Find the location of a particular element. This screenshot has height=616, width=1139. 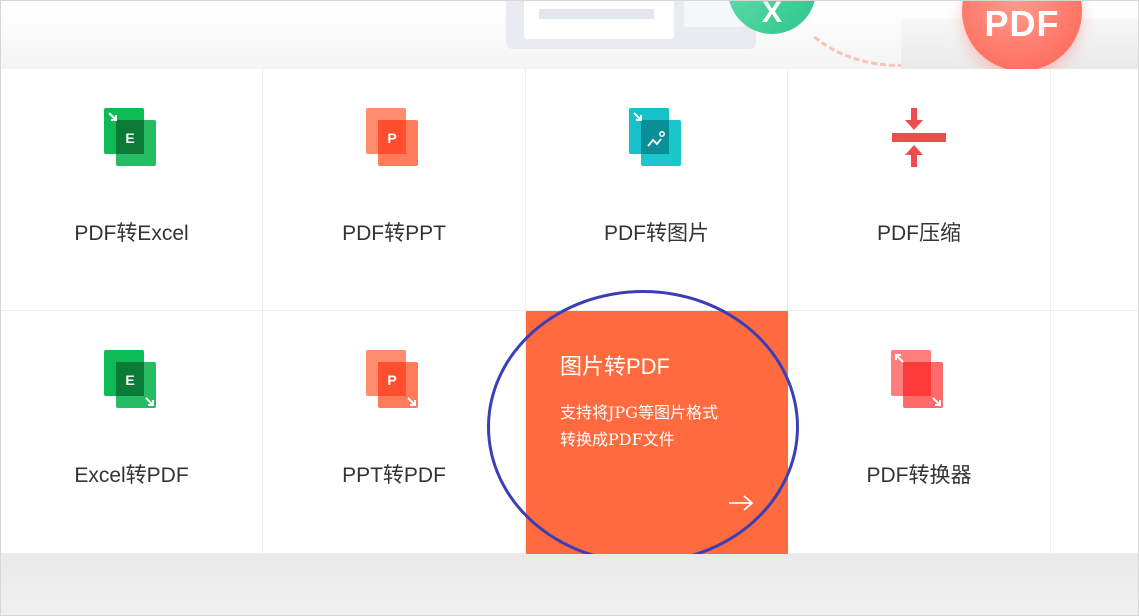

image-doc-icon is located at coordinates (654, 137).